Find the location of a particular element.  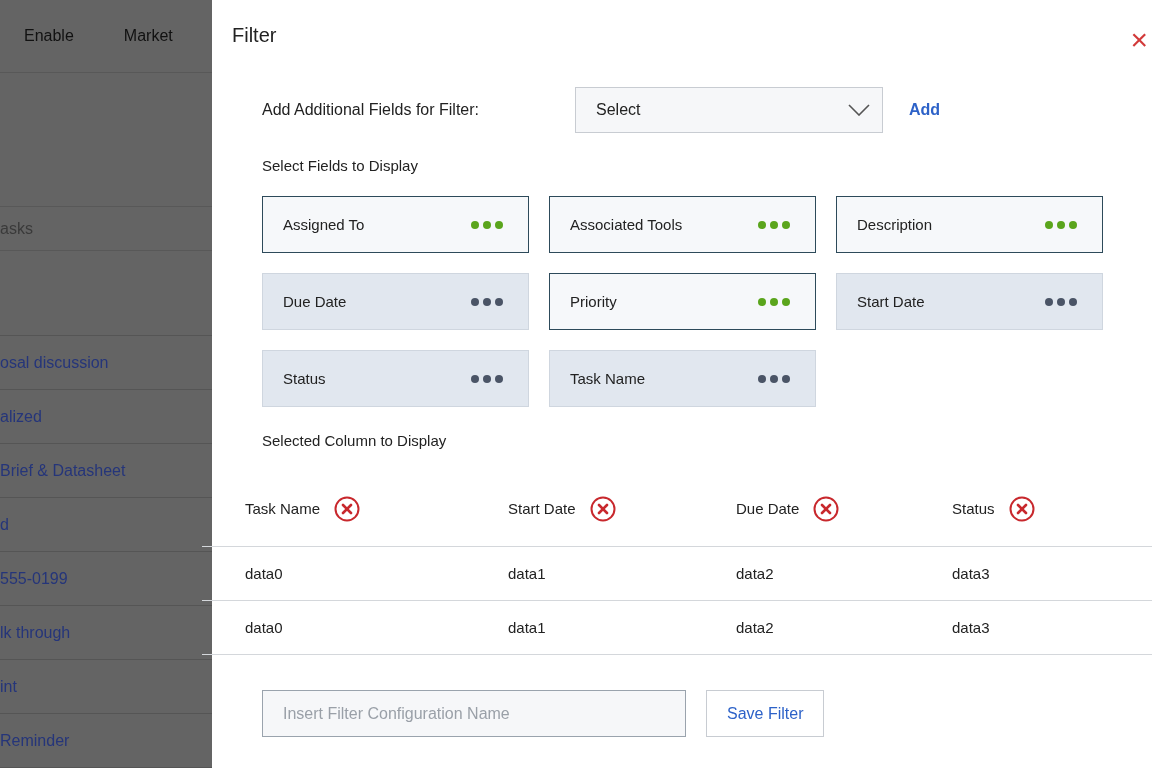

nav-item: Enable is located at coordinates (49, 36).